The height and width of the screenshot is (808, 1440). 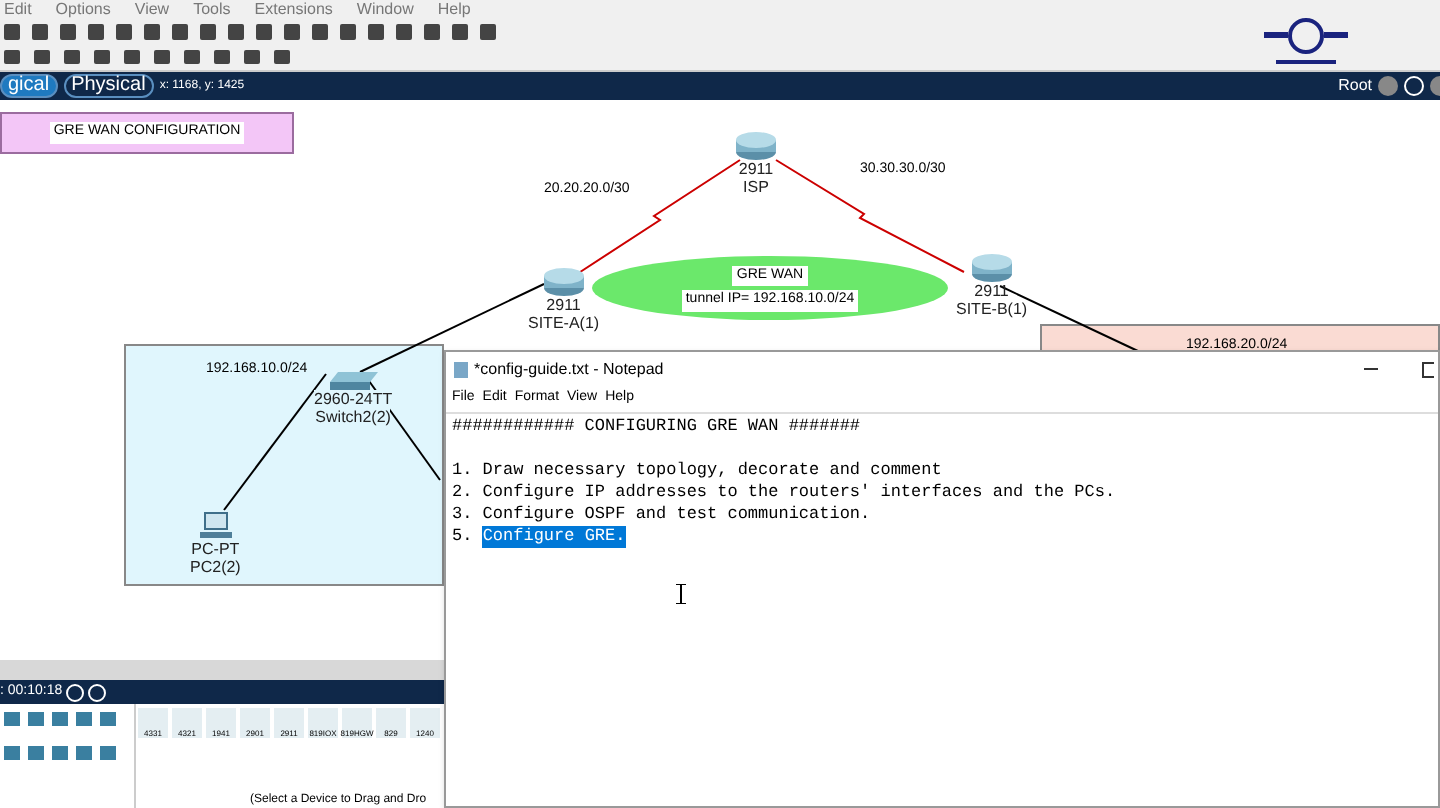 I want to click on menu-item: View, so click(x=152, y=9).